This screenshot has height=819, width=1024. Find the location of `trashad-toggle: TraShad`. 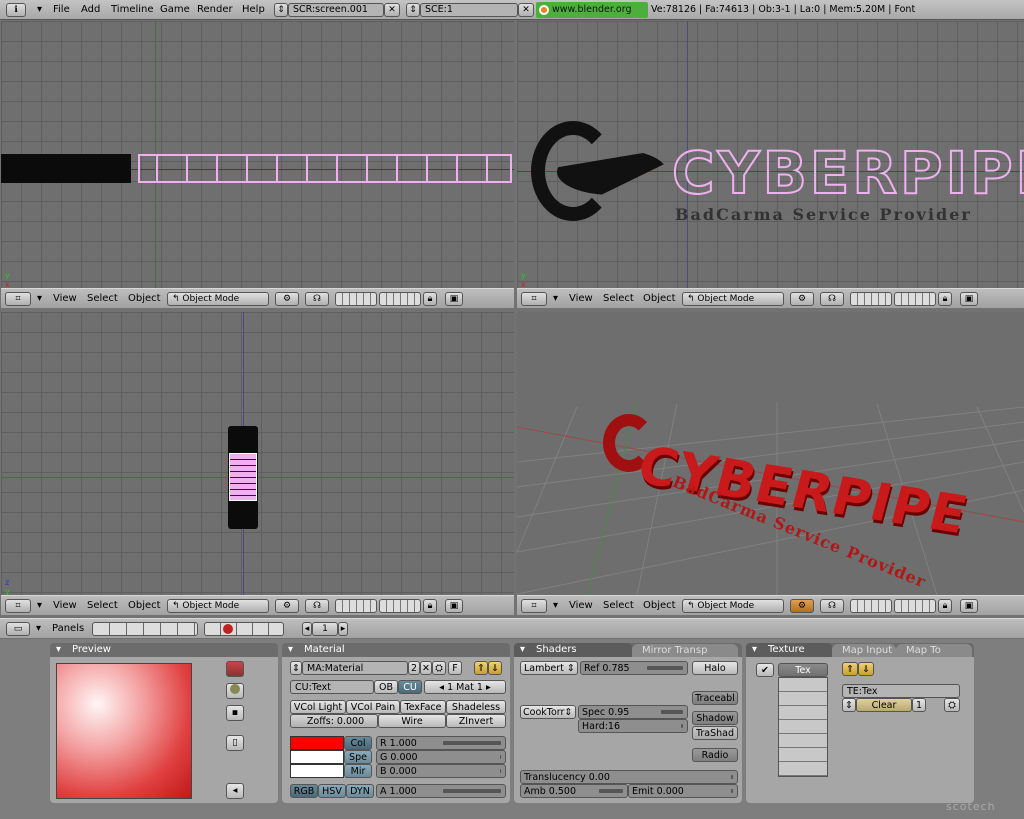

trashad-toggle: TraShad is located at coordinates (715, 733).